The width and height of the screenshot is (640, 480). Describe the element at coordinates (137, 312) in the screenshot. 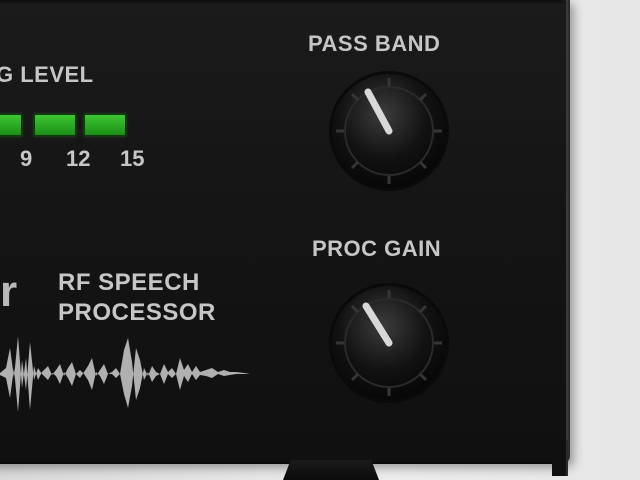

I see `product-name-line2: PROCESSOR` at that location.